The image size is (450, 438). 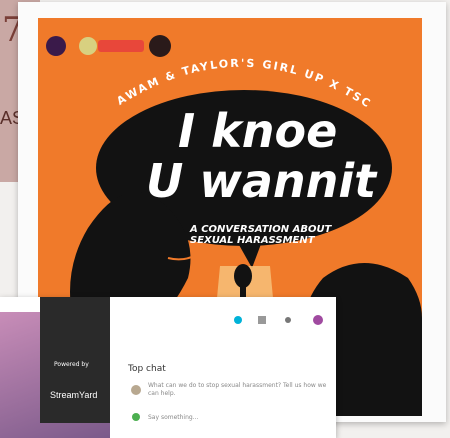 What do you see at coordinates (74, 395) in the screenshot?
I see `streamyard-brand: StreamYard` at bounding box center [74, 395].